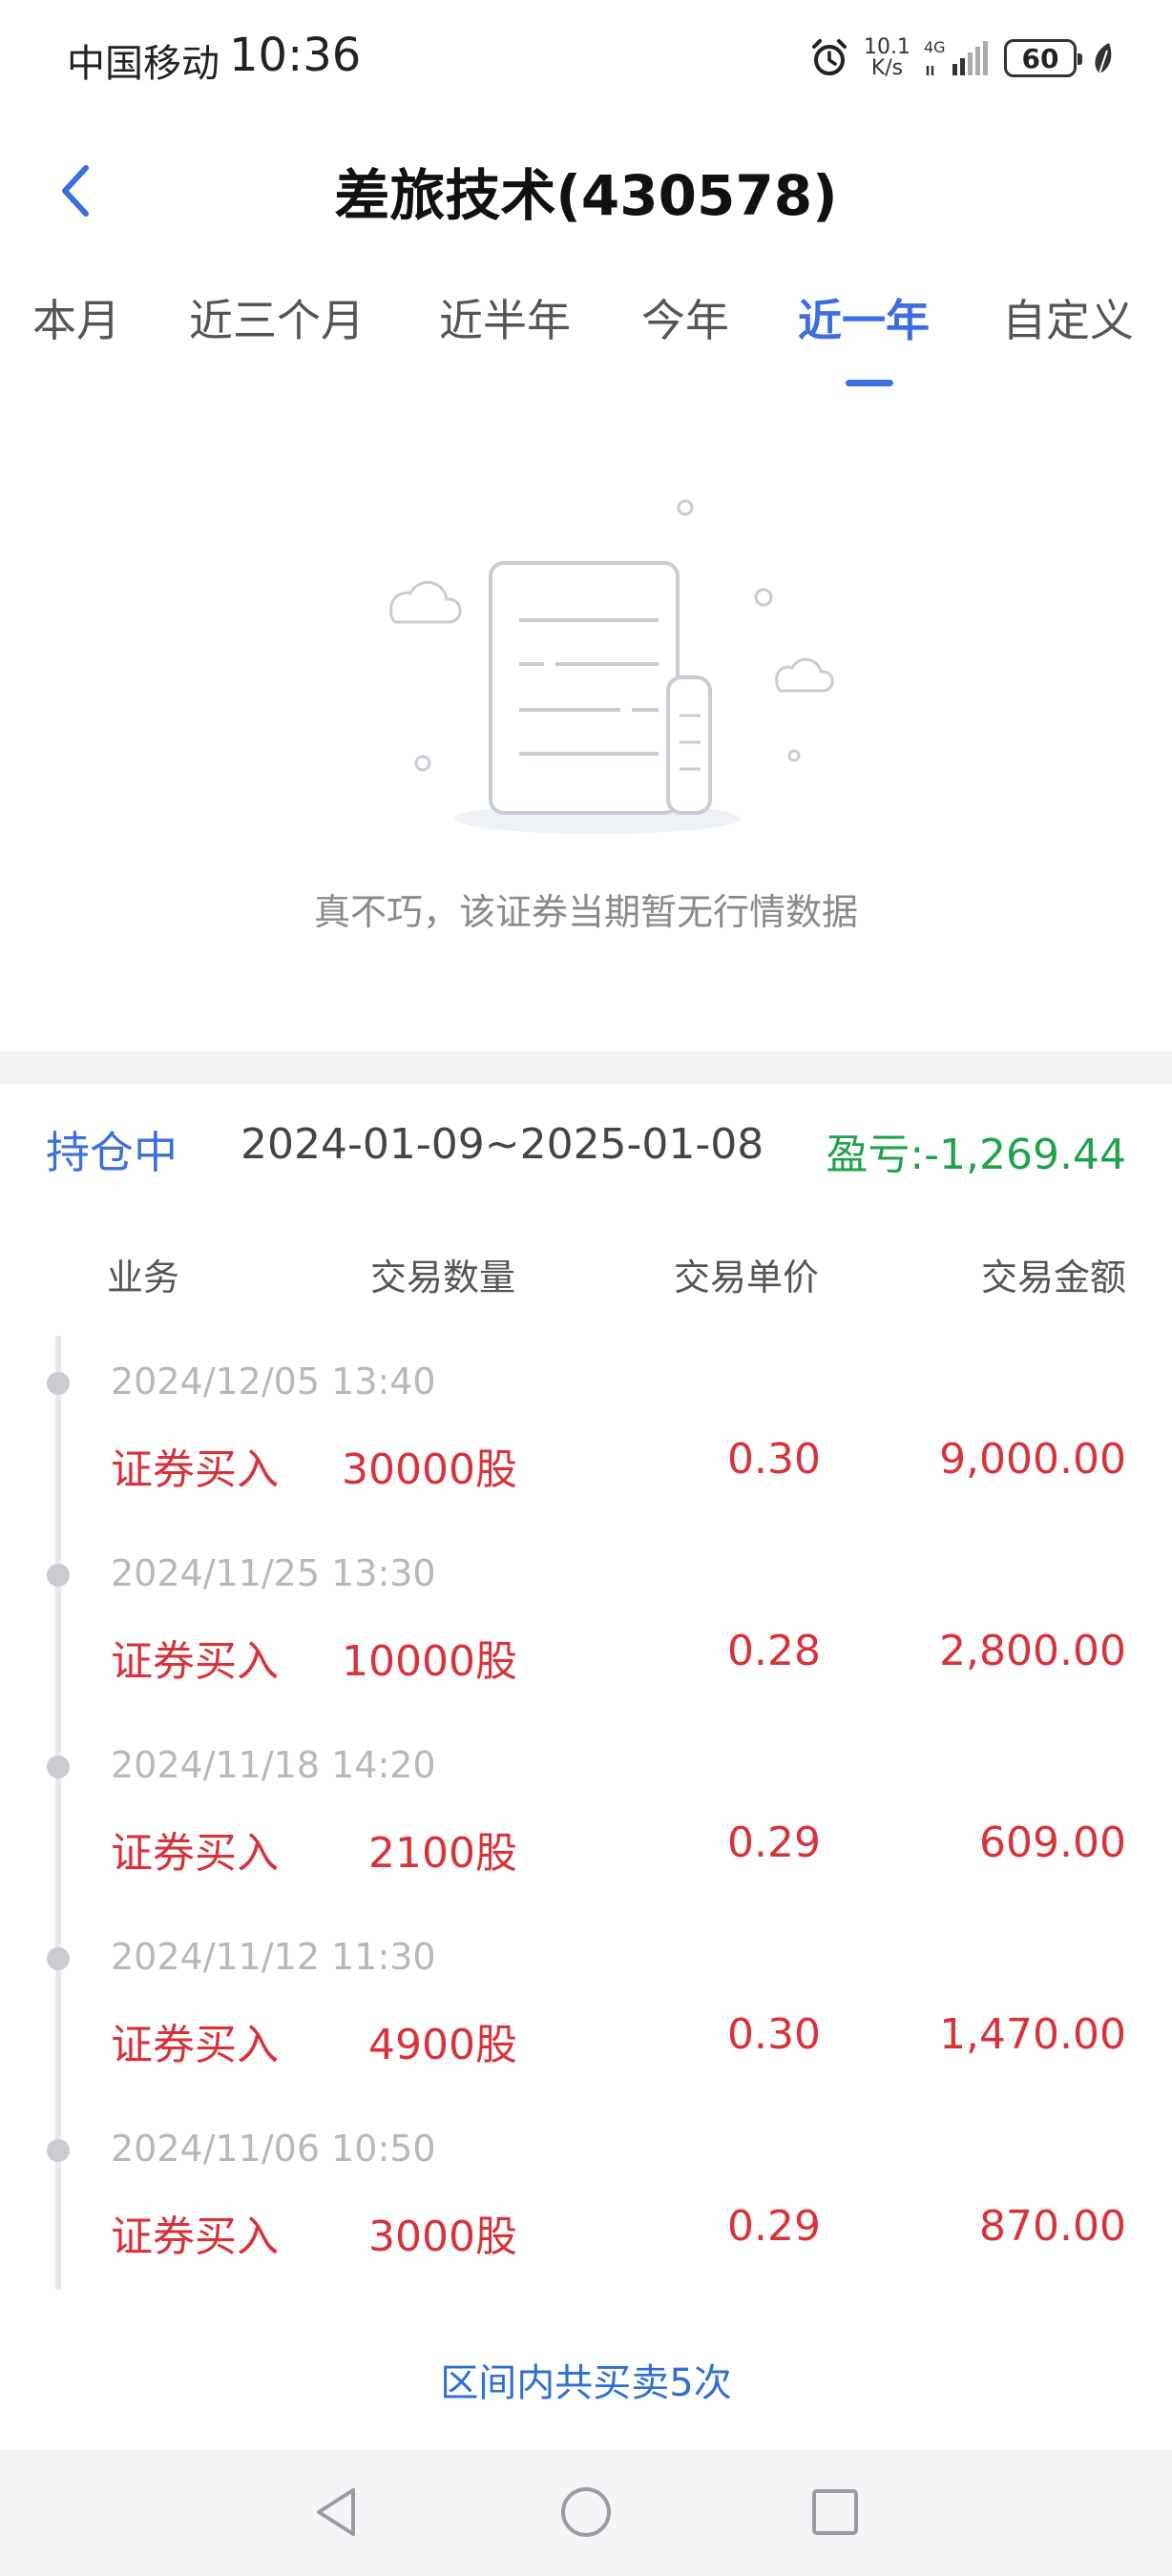 The image size is (1172, 2576). I want to click on transaction-price: 0.28, so click(774, 1651).